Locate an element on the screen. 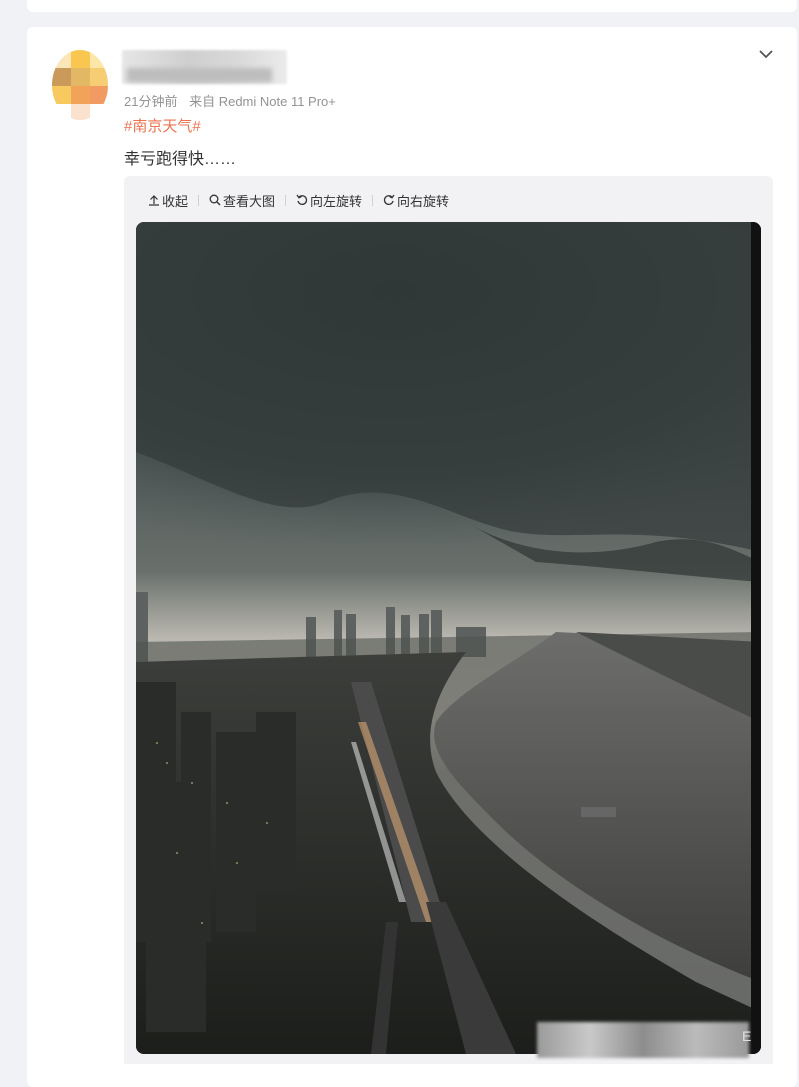 The image size is (799, 1087). view-large-label: 查看大图 is located at coordinates (249, 201).